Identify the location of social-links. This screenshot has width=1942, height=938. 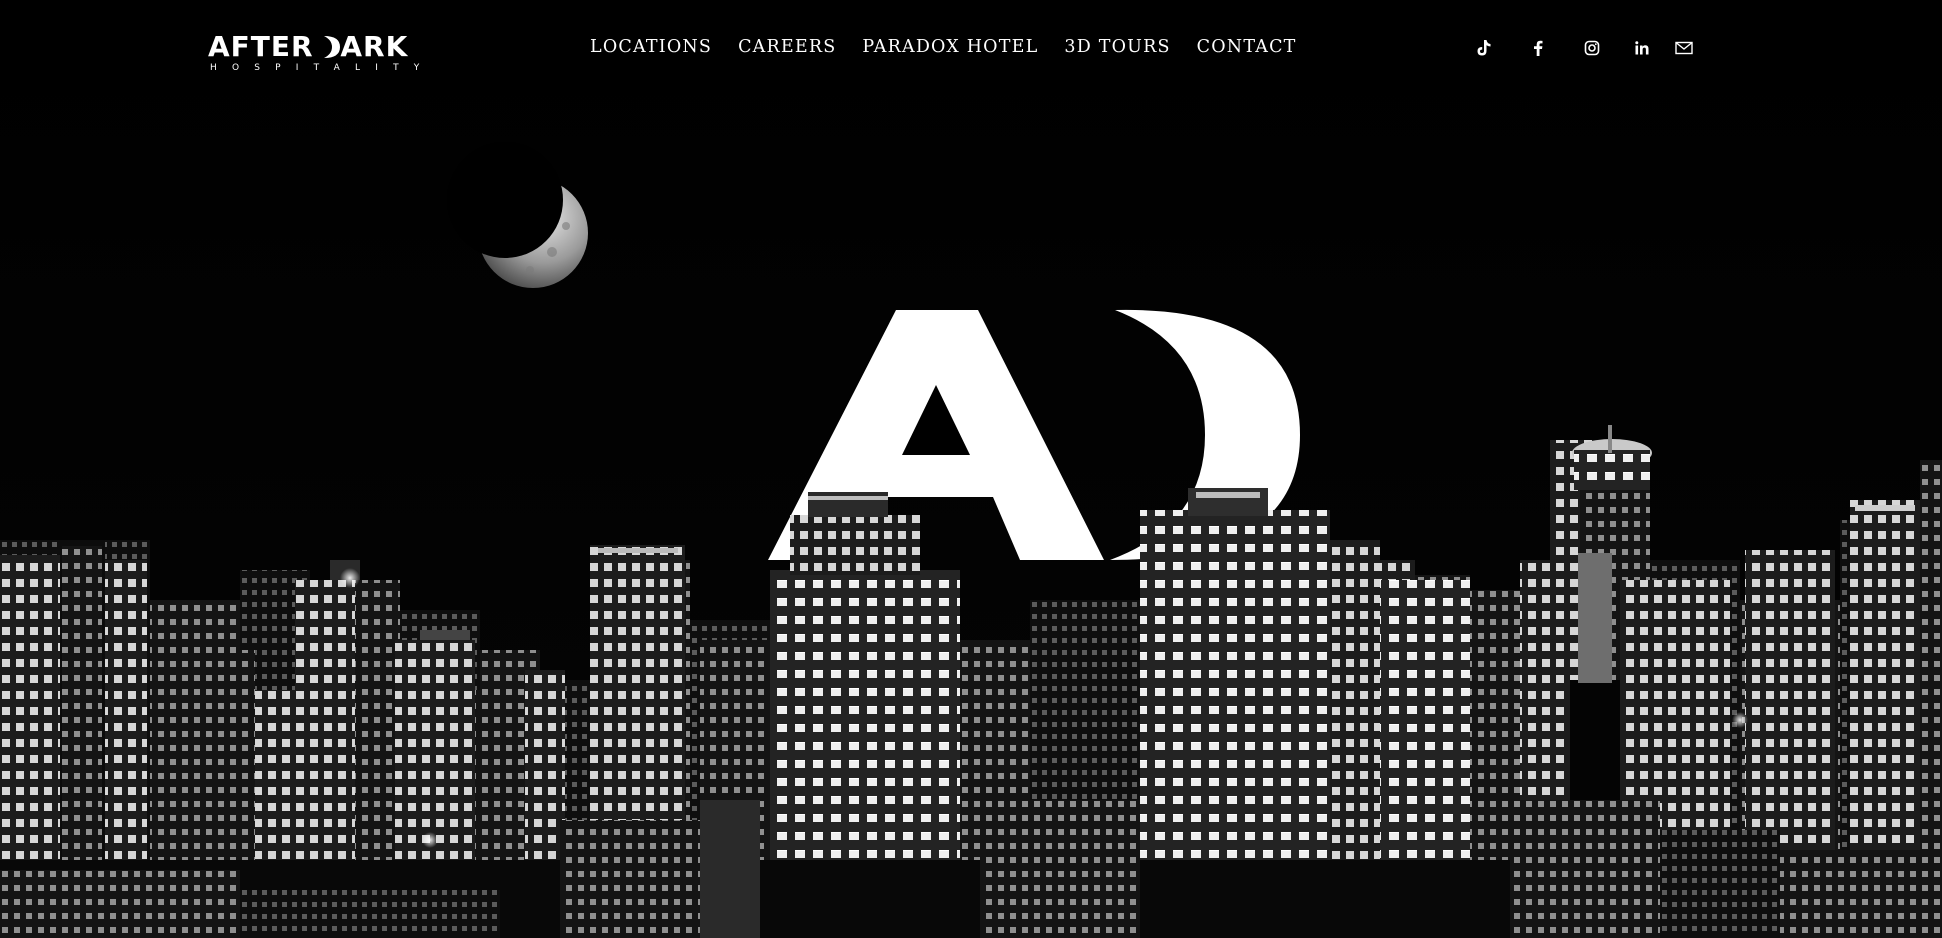
(1582, 48).